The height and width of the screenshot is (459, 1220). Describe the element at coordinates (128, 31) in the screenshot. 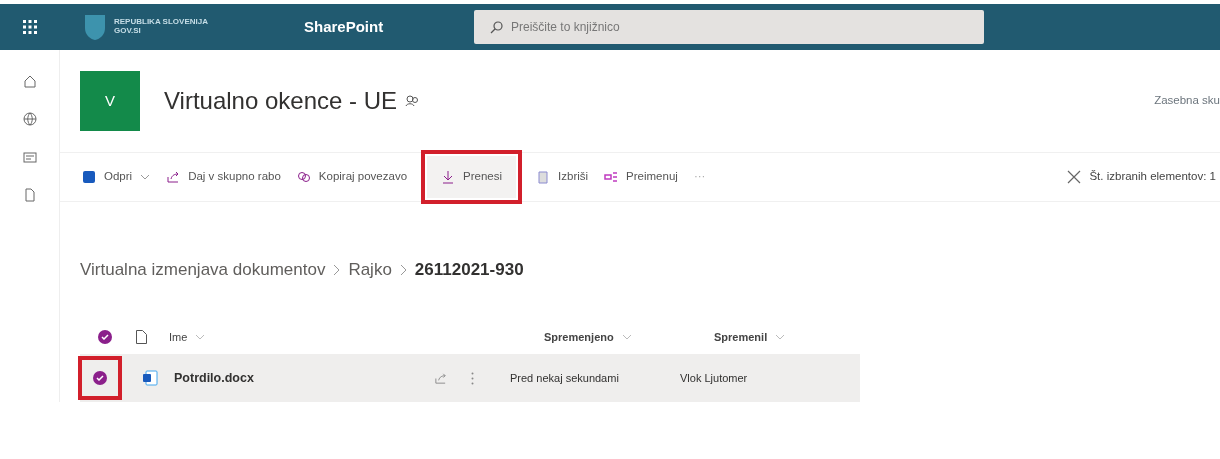

I see `org-site: GOV.SI` at that location.